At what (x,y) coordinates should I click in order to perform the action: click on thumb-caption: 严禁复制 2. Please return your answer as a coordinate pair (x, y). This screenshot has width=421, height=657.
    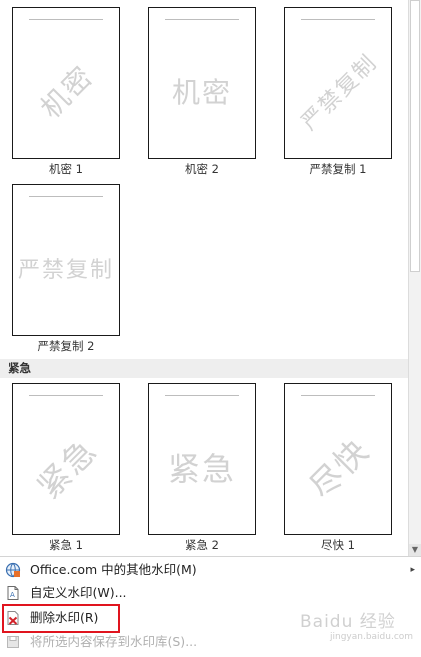
    Looking at the image, I should click on (66, 346).